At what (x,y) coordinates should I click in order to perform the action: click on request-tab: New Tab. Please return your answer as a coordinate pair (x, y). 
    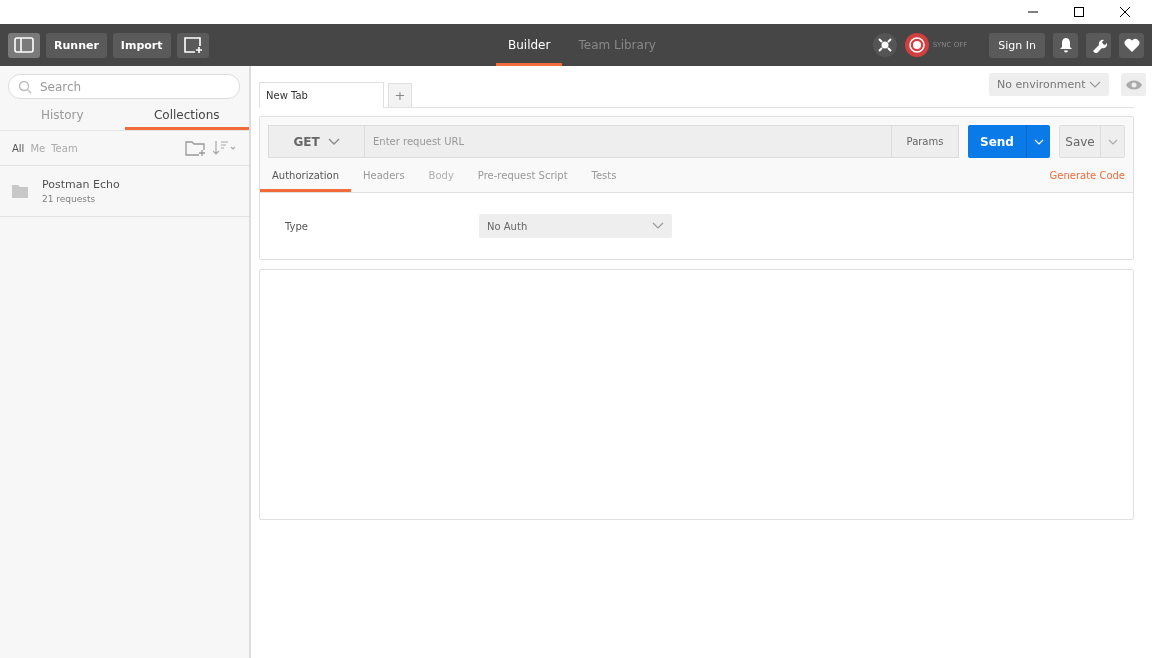
    Looking at the image, I should click on (321, 95).